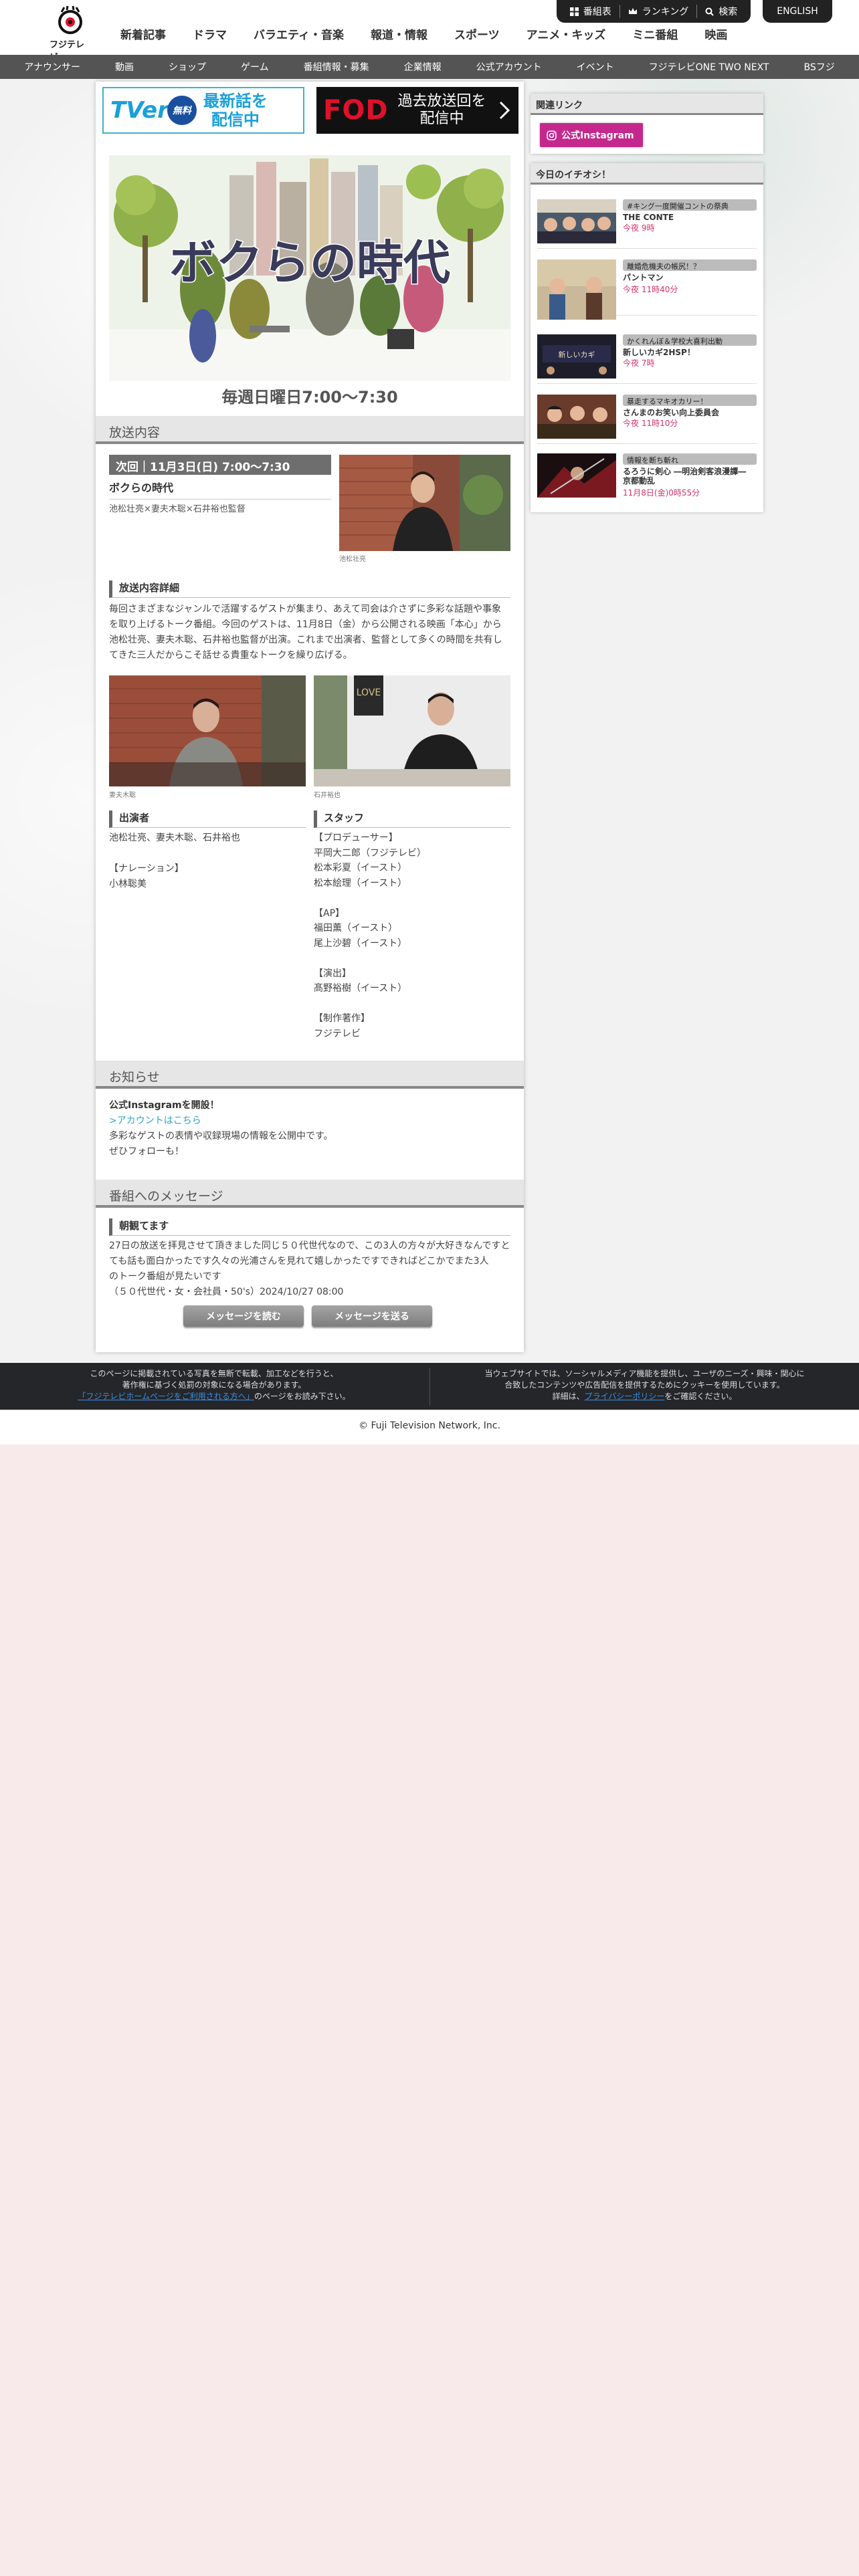 The width and height of the screenshot is (859, 2576). Describe the element at coordinates (166, 1397) in the screenshot. I see `site-usage-link: 「フジテレビホームページをご利用される方へ」` at that location.